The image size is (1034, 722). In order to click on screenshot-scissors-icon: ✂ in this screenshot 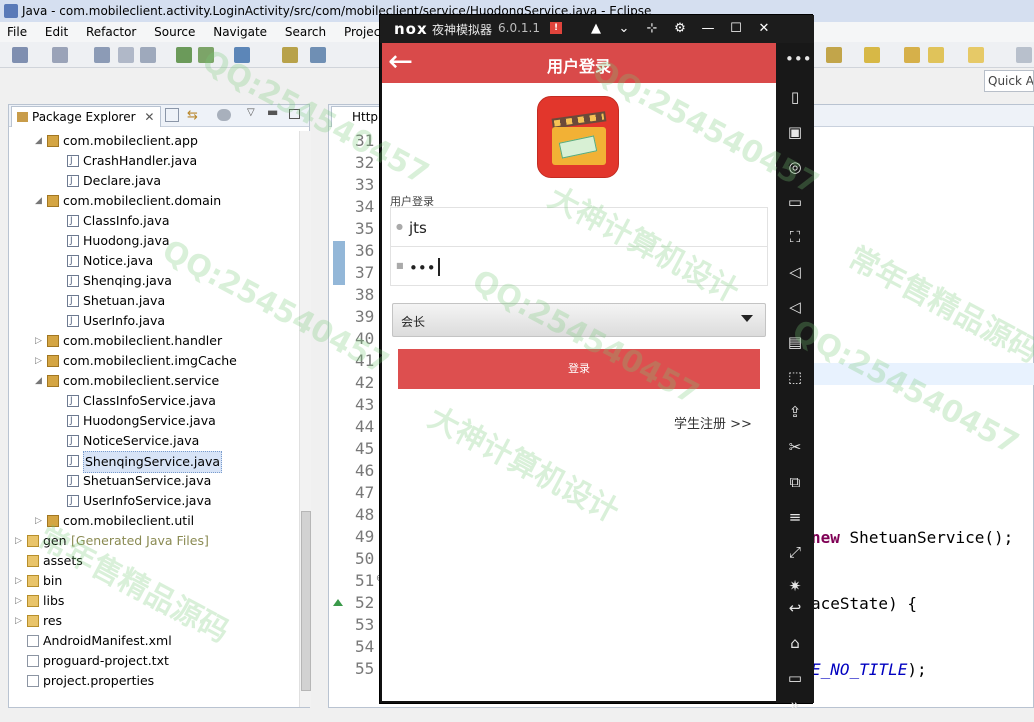, I will do `click(795, 447)`.